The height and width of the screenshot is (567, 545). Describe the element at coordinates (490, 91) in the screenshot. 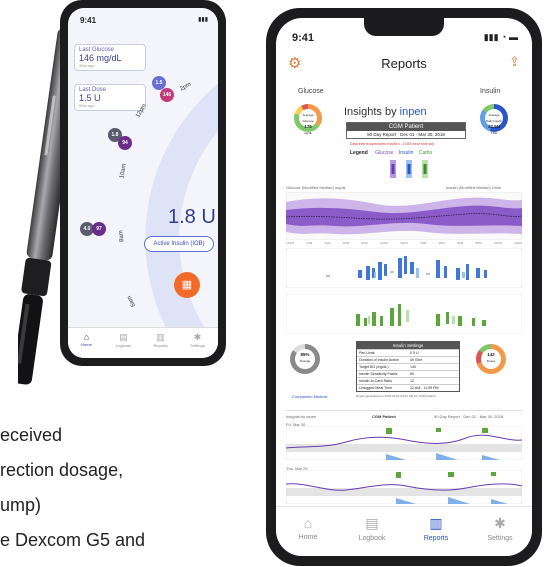

I see `insulin-label: Insulin` at that location.